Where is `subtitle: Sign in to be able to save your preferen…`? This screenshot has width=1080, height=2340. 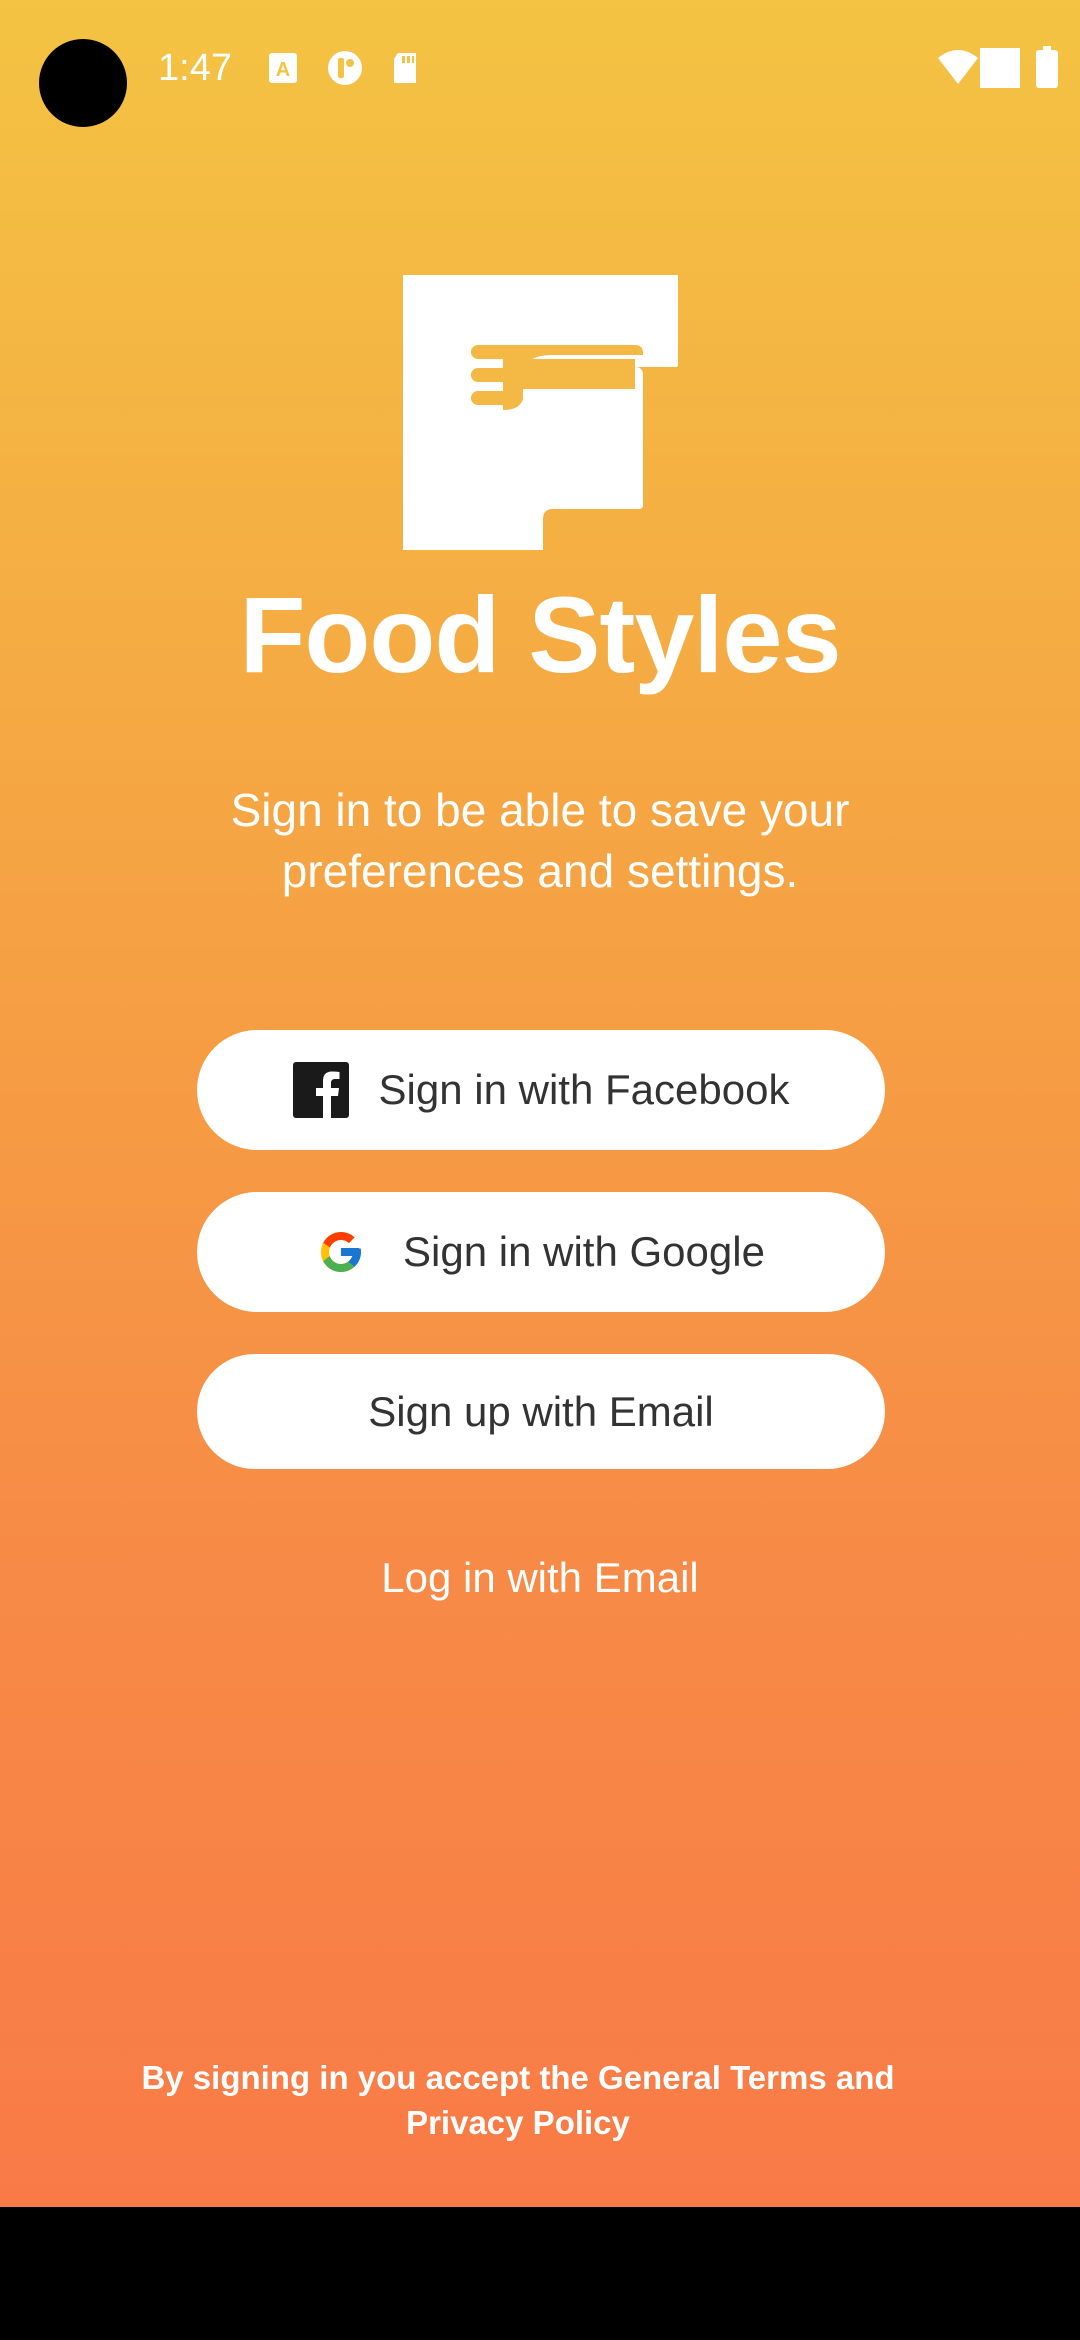
subtitle: Sign in to be able to save your preferen… is located at coordinates (540, 840).